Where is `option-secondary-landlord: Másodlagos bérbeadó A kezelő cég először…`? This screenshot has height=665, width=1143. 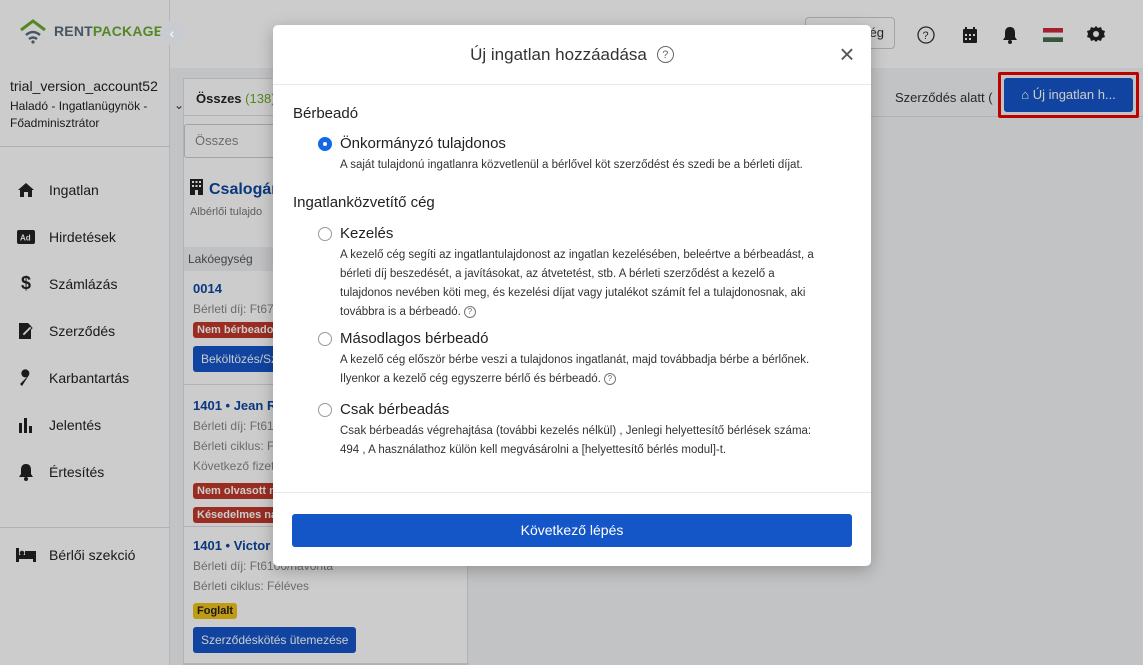 option-secondary-landlord: Másodlagos bérbeadó A kezelő cég először… is located at coordinates (573, 359).